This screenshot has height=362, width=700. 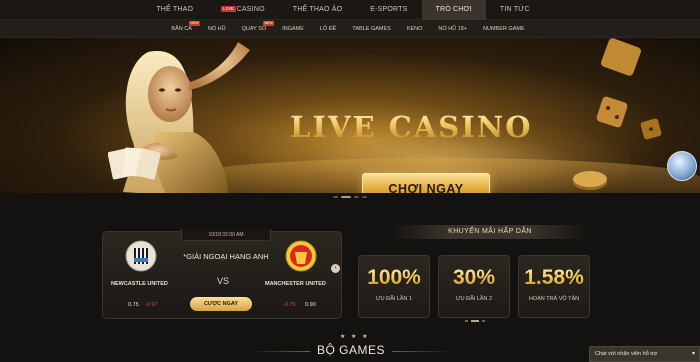 I want to click on tab-the-thao: THỂ THAO, so click(x=174, y=10).